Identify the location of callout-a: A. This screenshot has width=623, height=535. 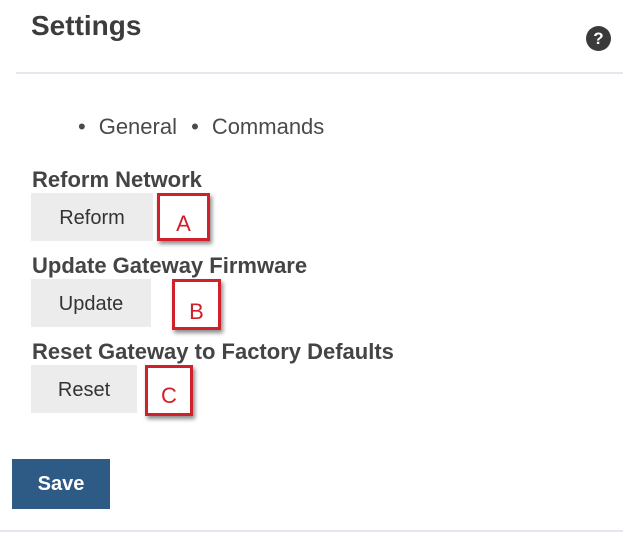
(183, 217).